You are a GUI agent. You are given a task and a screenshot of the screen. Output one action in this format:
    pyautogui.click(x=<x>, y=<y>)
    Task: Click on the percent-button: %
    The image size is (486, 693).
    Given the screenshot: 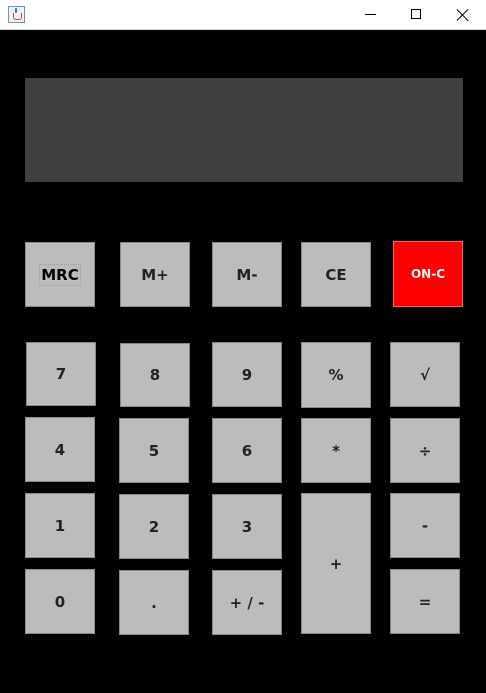 What is the action you would take?
    pyautogui.click(x=336, y=375)
    